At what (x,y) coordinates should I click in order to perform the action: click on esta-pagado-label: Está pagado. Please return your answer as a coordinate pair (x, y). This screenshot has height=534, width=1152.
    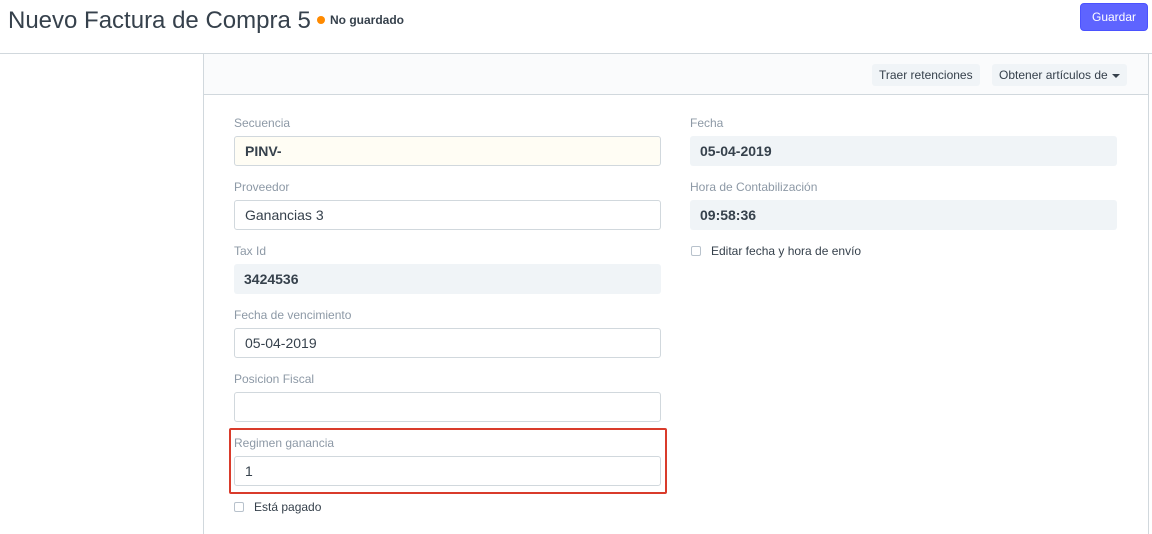
    Looking at the image, I should click on (288, 507).